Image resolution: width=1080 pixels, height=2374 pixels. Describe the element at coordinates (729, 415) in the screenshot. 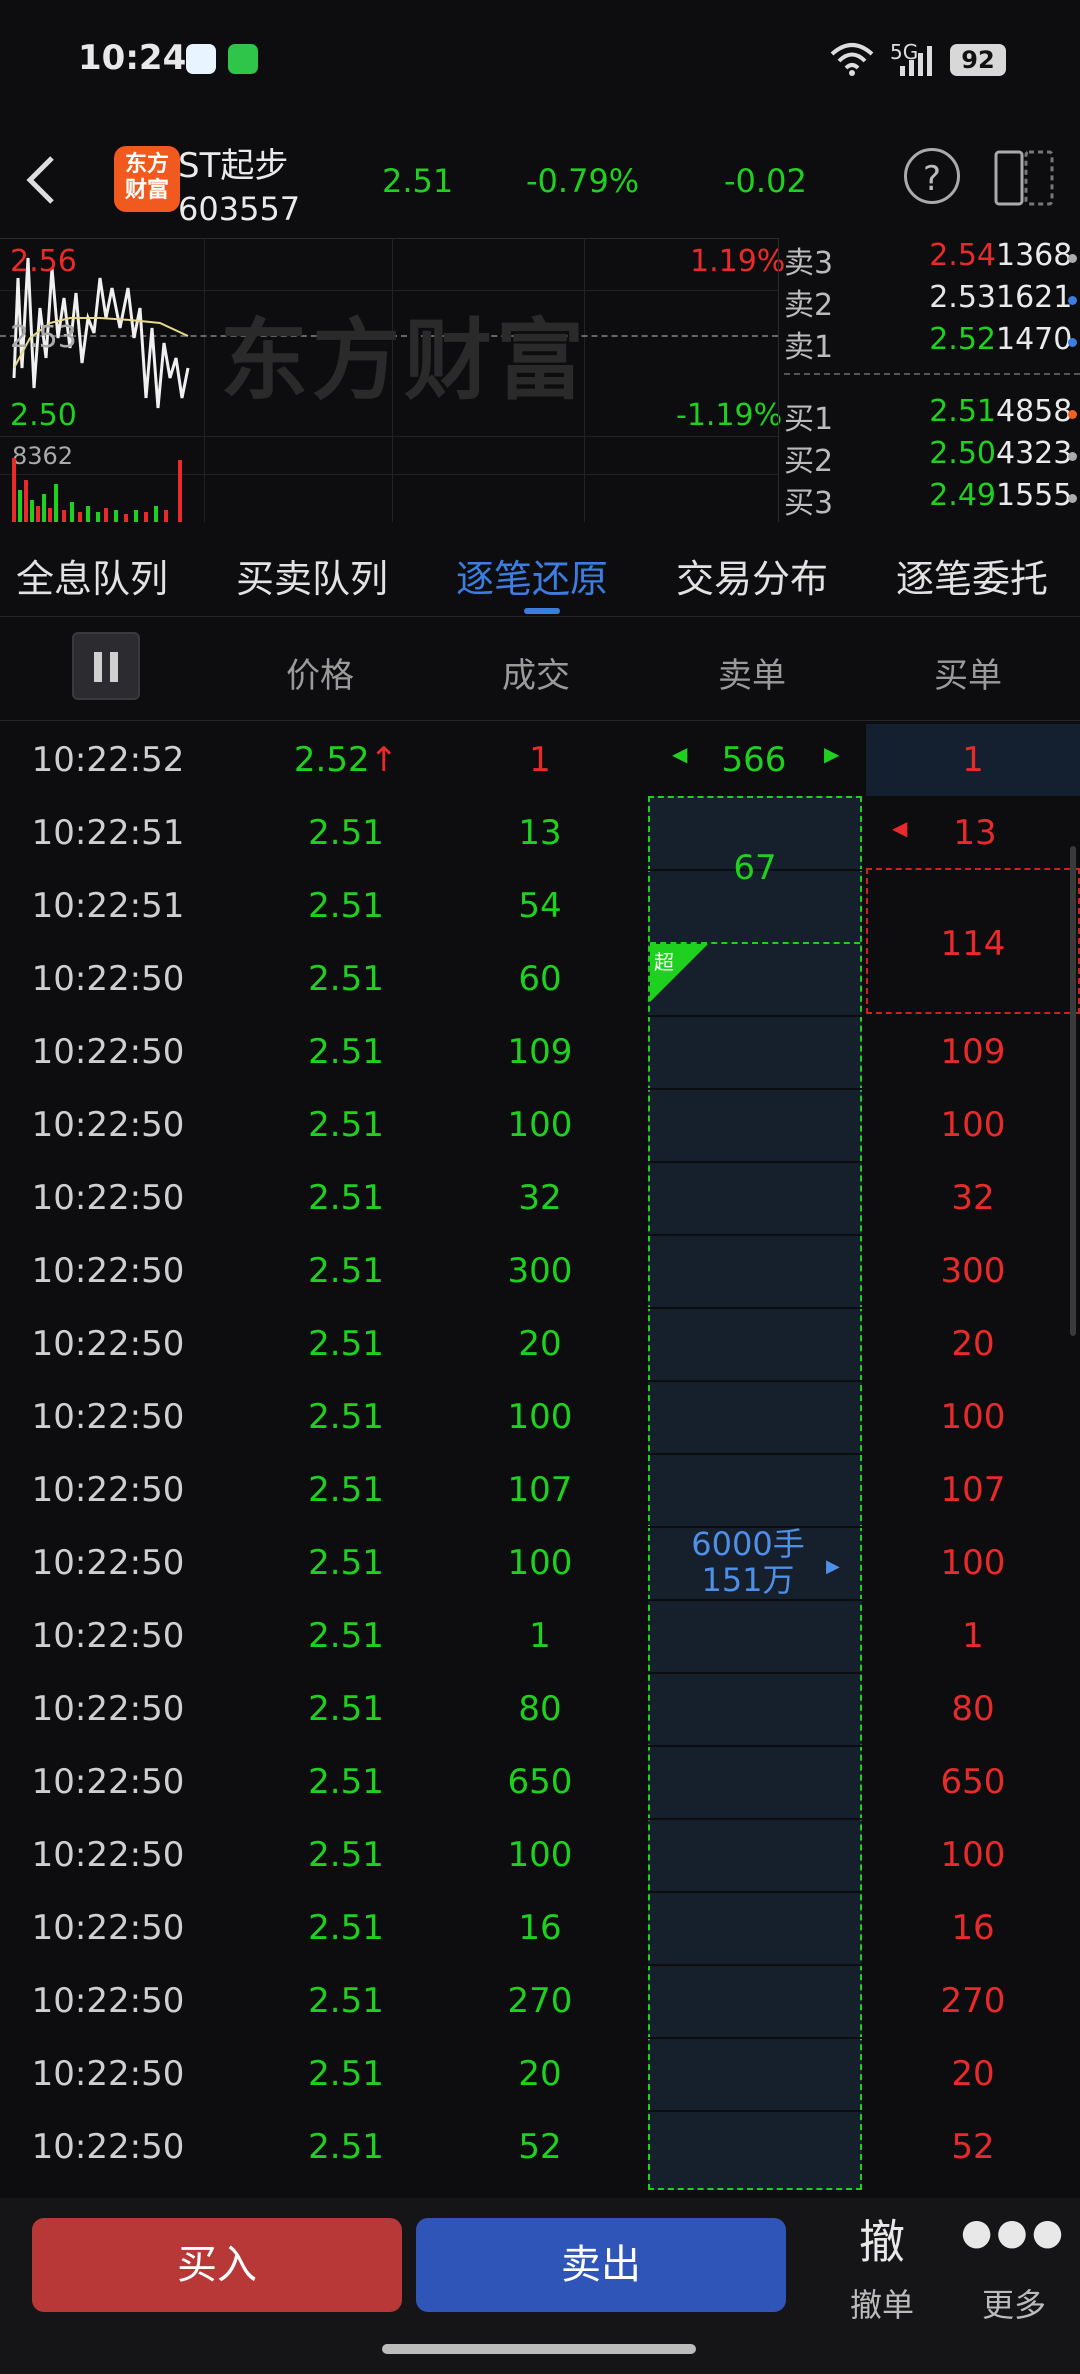

I see `chart-low-pct: -1.19%` at that location.